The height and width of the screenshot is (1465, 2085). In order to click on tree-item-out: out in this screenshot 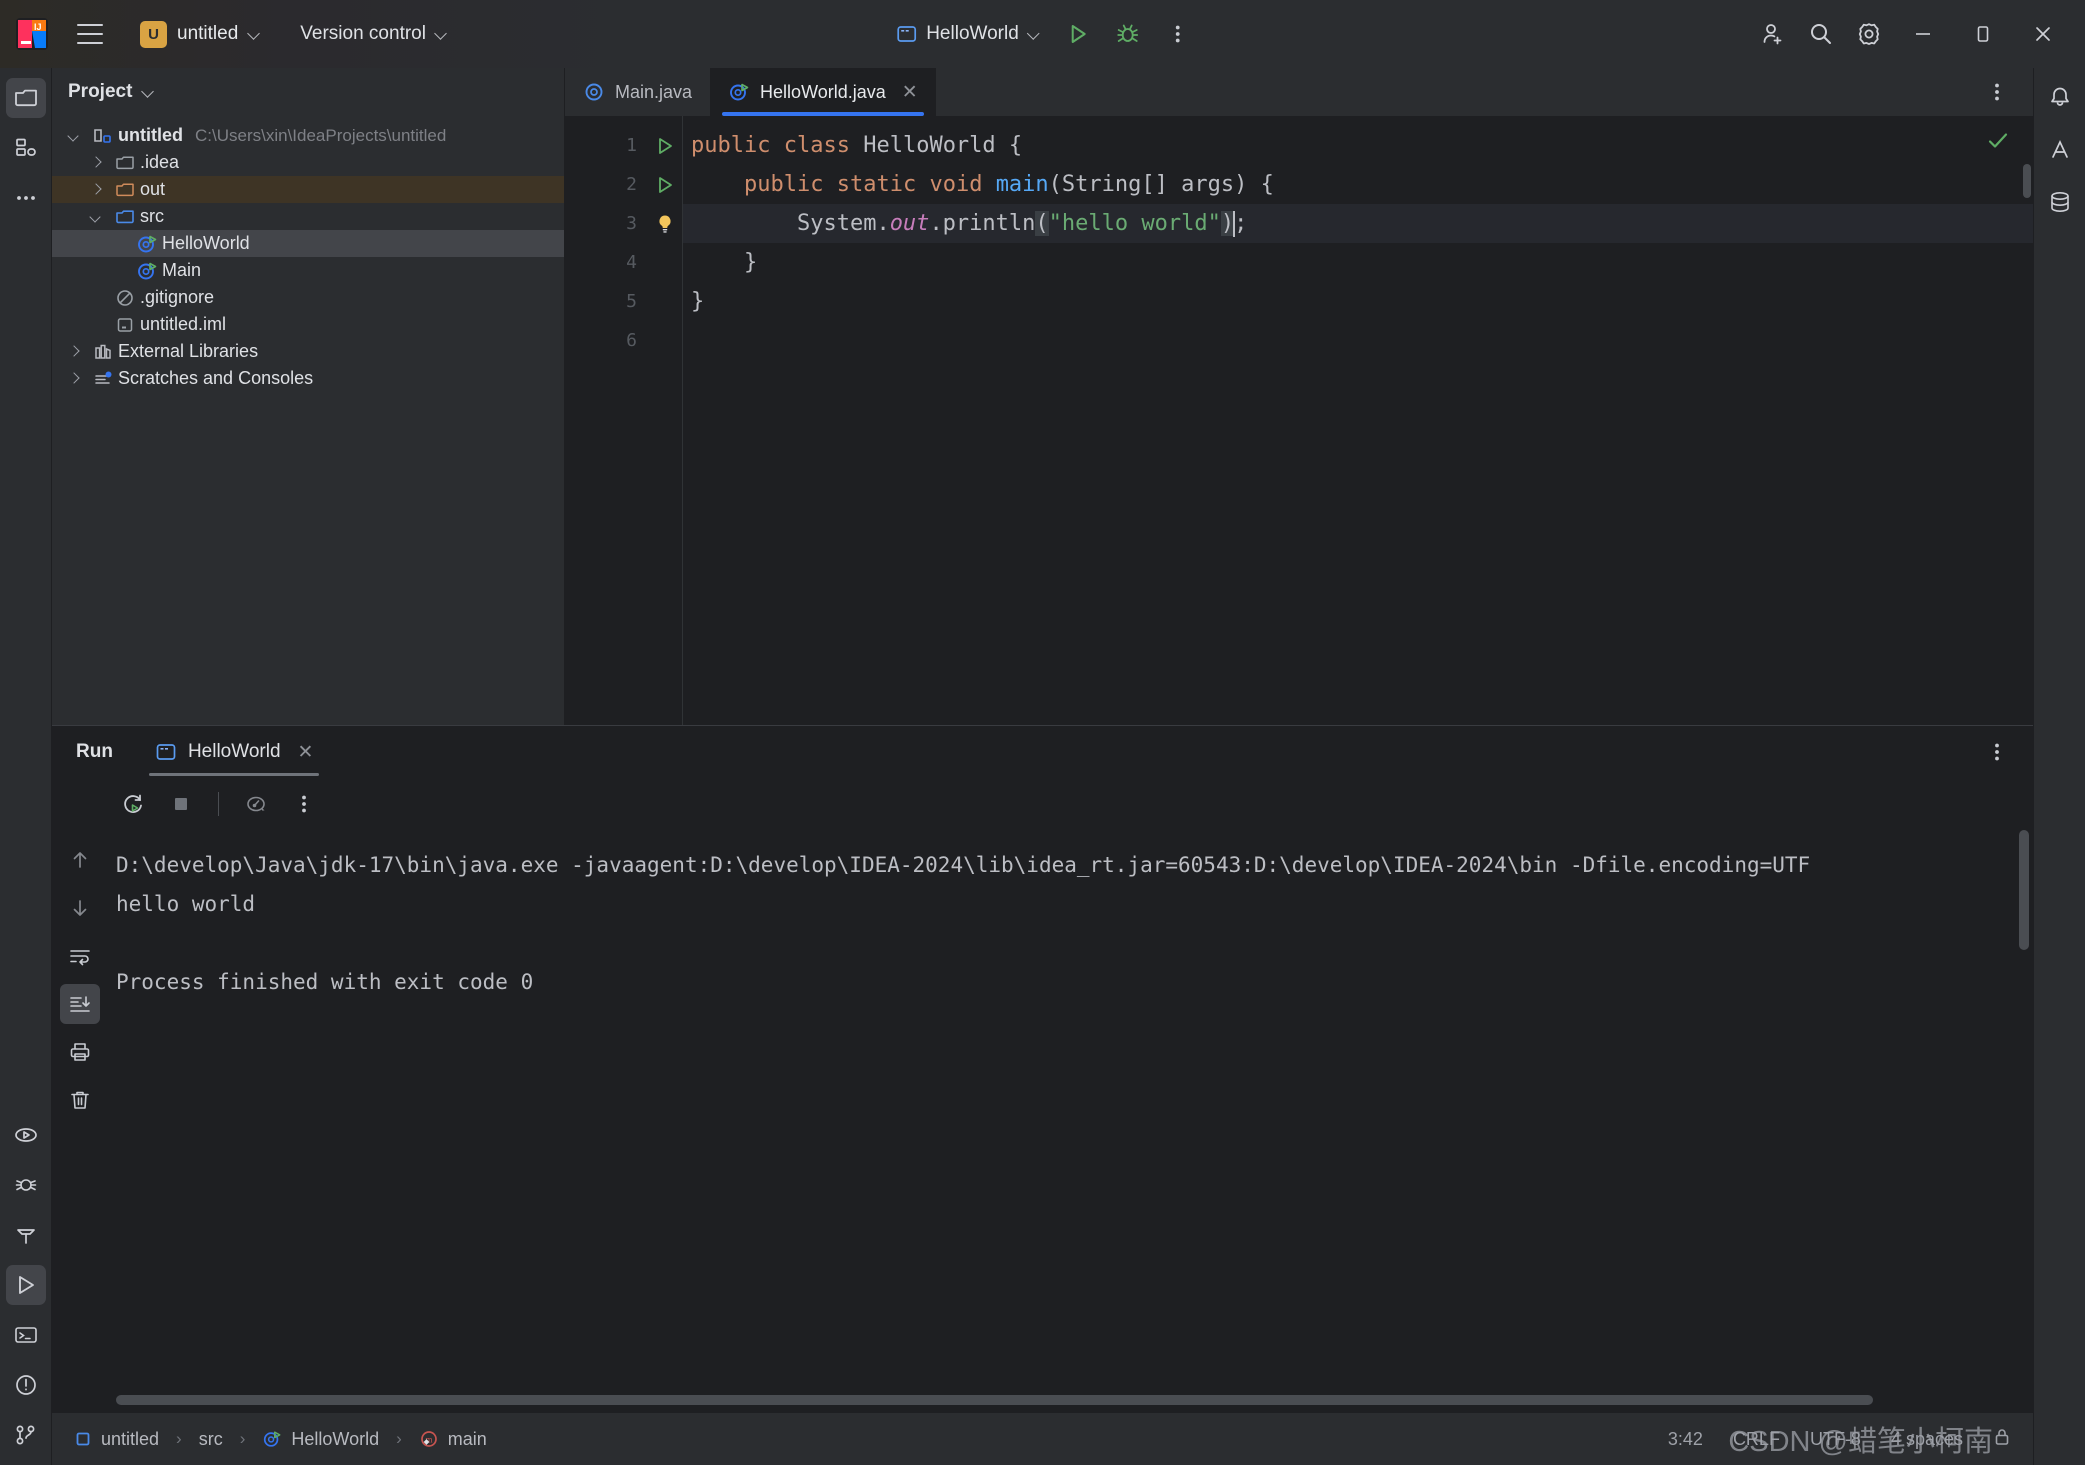, I will do `click(308, 189)`.